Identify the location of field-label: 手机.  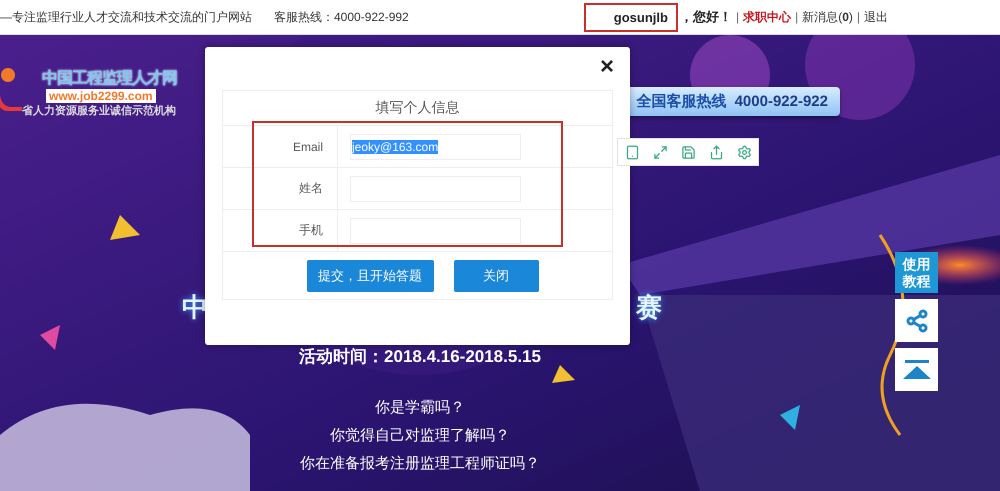
(280, 230).